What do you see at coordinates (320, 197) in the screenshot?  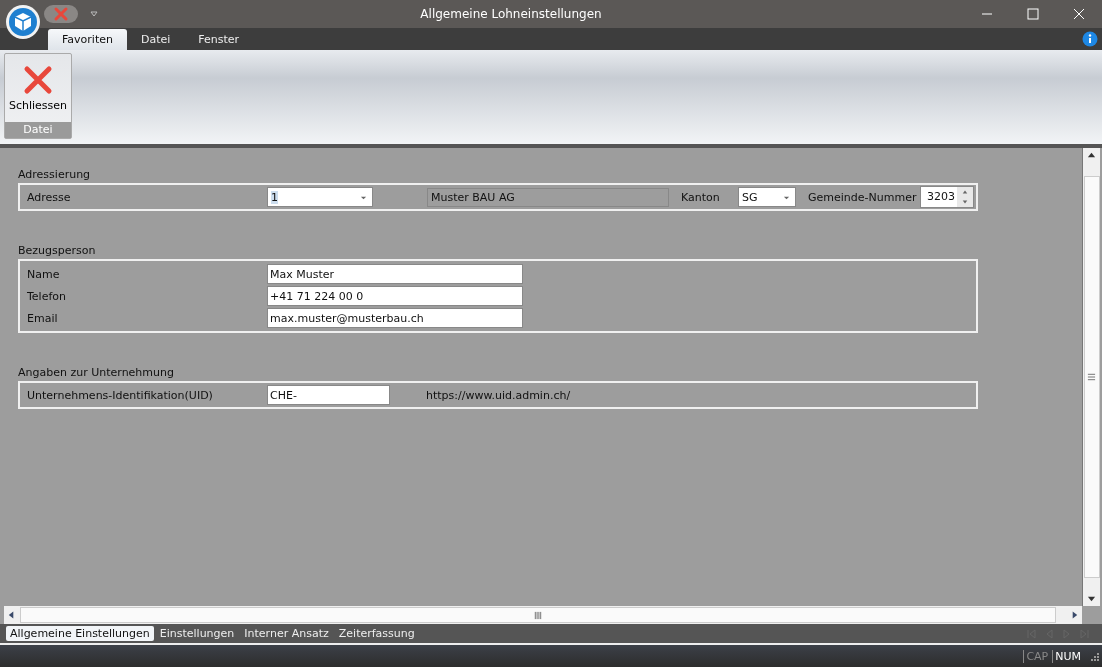 I see `address-dropdown: 1` at bounding box center [320, 197].